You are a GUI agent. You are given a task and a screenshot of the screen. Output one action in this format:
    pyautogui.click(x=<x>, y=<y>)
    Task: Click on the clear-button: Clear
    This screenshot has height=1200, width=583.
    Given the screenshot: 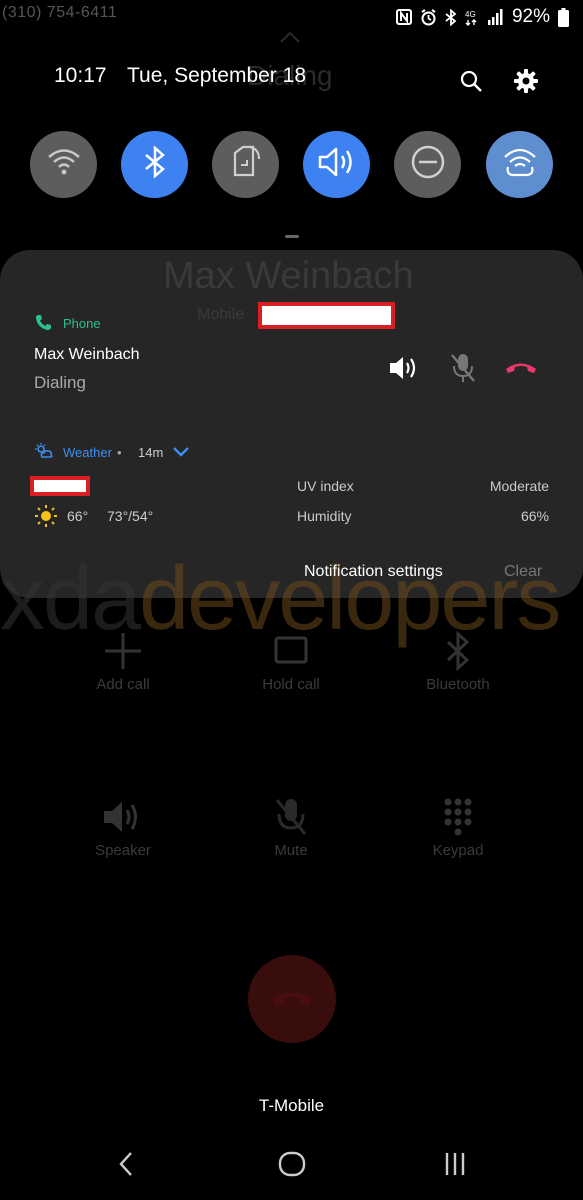 What is the action you would take?
    pyautogui.click(x=523, y=572)
    